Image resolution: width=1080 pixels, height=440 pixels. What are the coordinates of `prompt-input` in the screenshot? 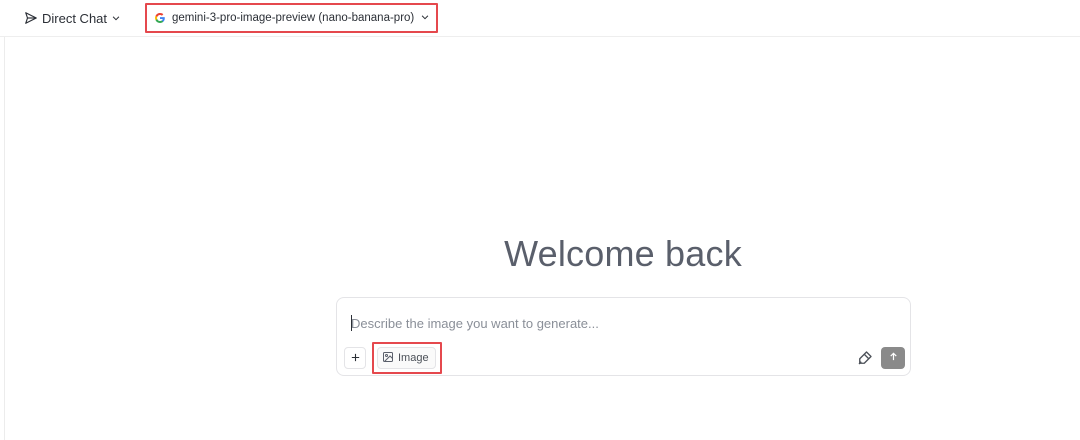 It's located at (621, 323).